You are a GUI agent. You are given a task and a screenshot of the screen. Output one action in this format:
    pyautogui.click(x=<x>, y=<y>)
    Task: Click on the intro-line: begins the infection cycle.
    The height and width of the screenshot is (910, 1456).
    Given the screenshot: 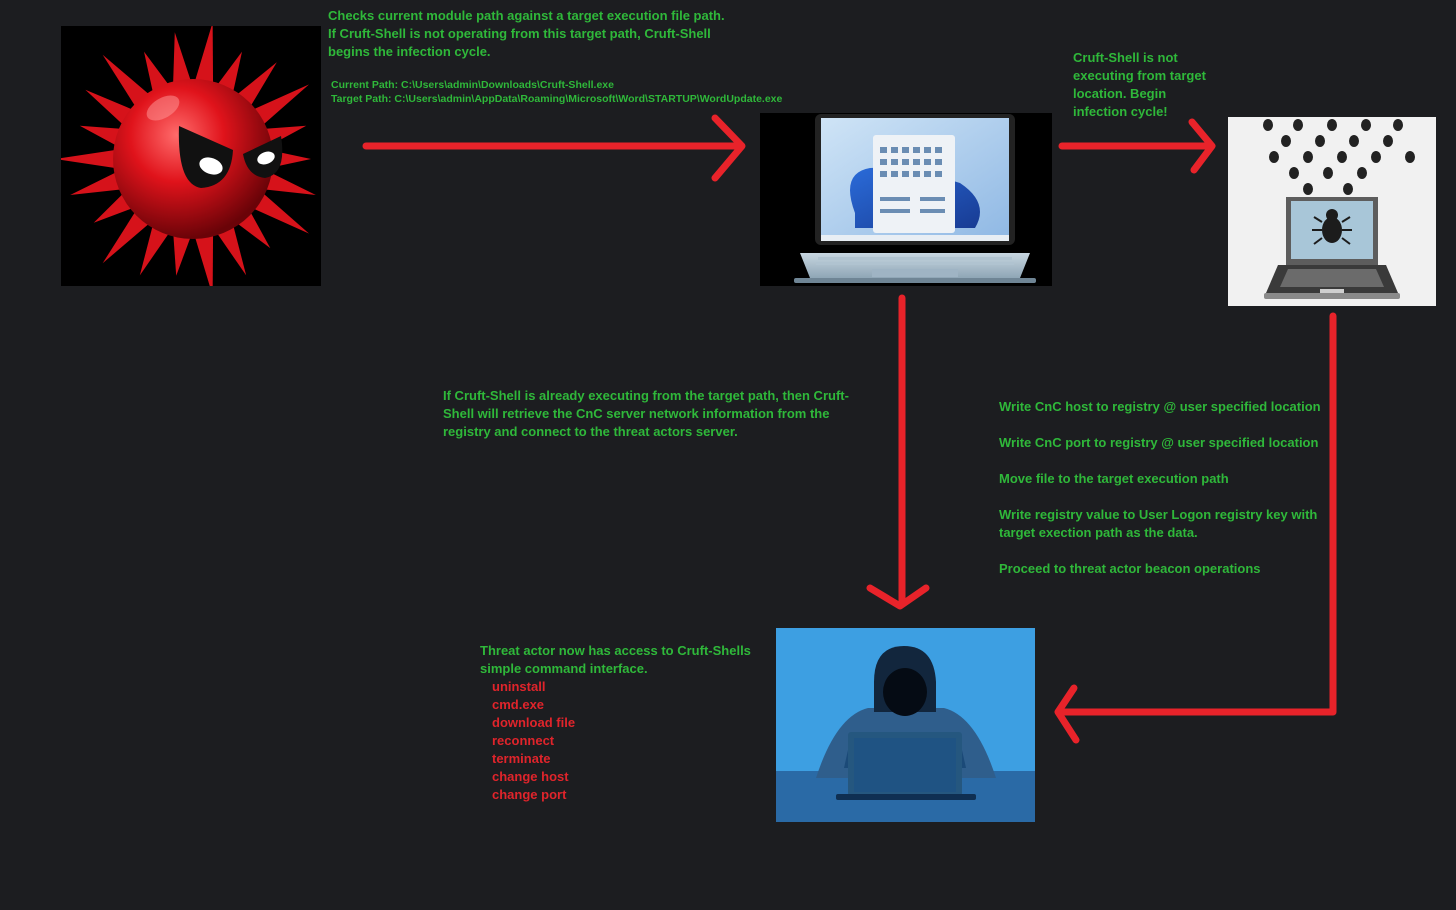 What is the action you would take?
    pyautogui.click(x=409, y=51)
    